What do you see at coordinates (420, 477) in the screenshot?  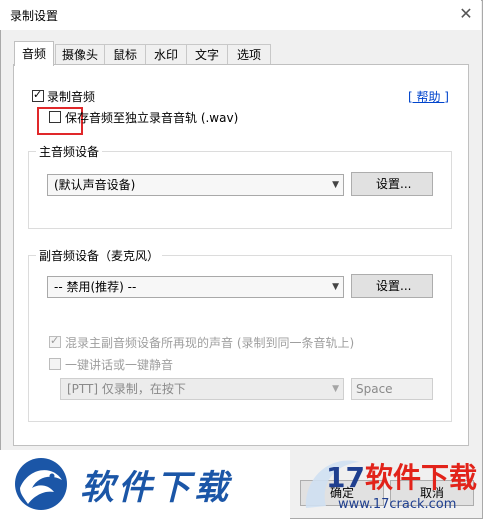 I see `watermark-brand-text: 软件下载` at bounding box center [420, 477].